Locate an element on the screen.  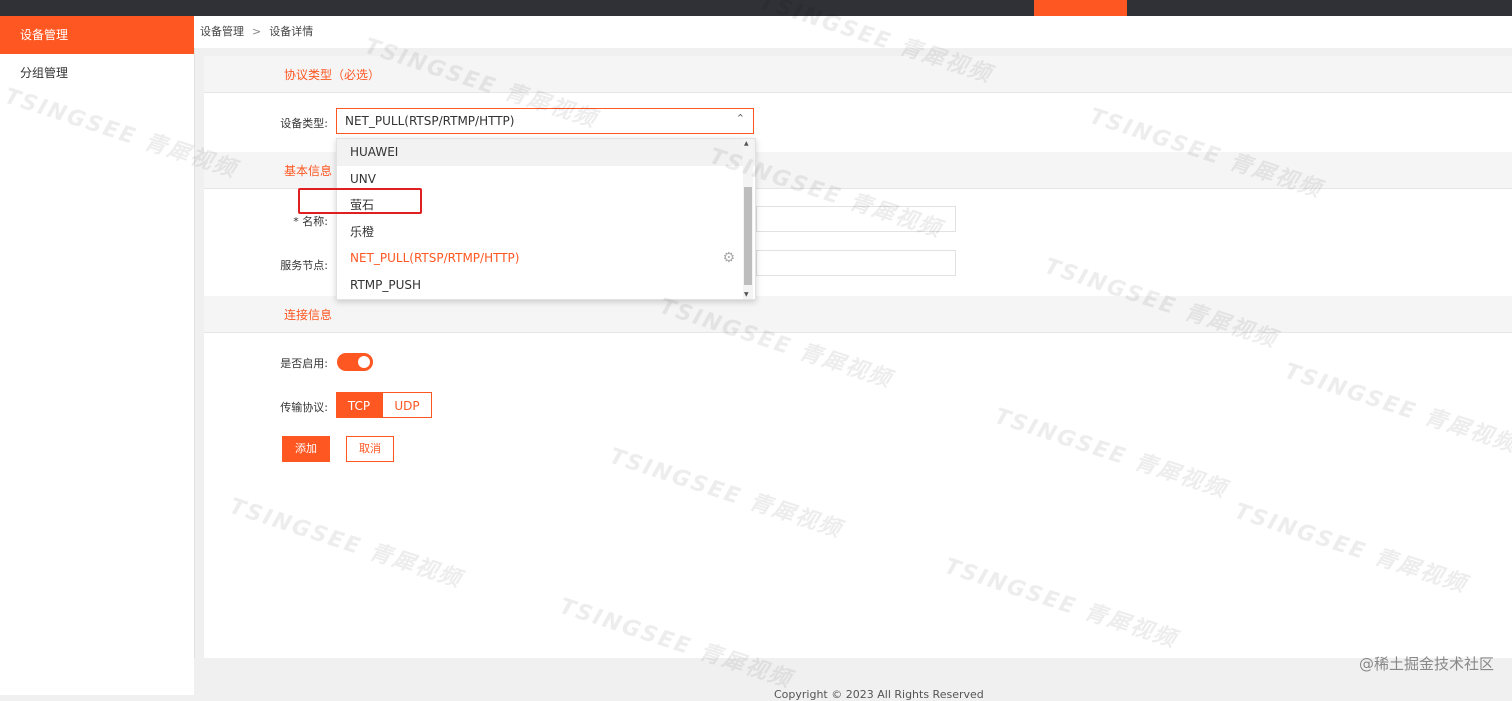
dropdown-scrollbar: ▲ ▼ is located at coordinates (748, 219).